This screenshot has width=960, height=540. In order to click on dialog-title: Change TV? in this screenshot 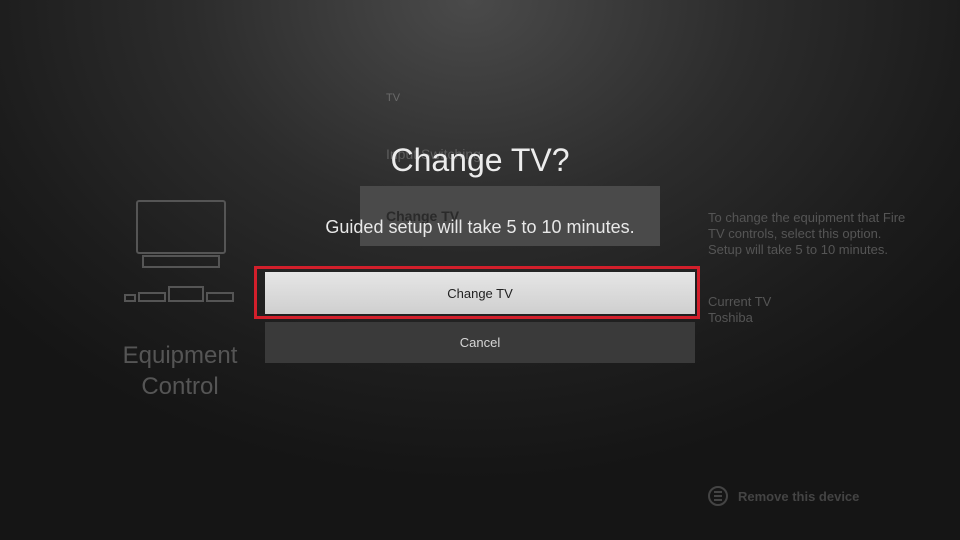, I will do `click(480, 160)`.